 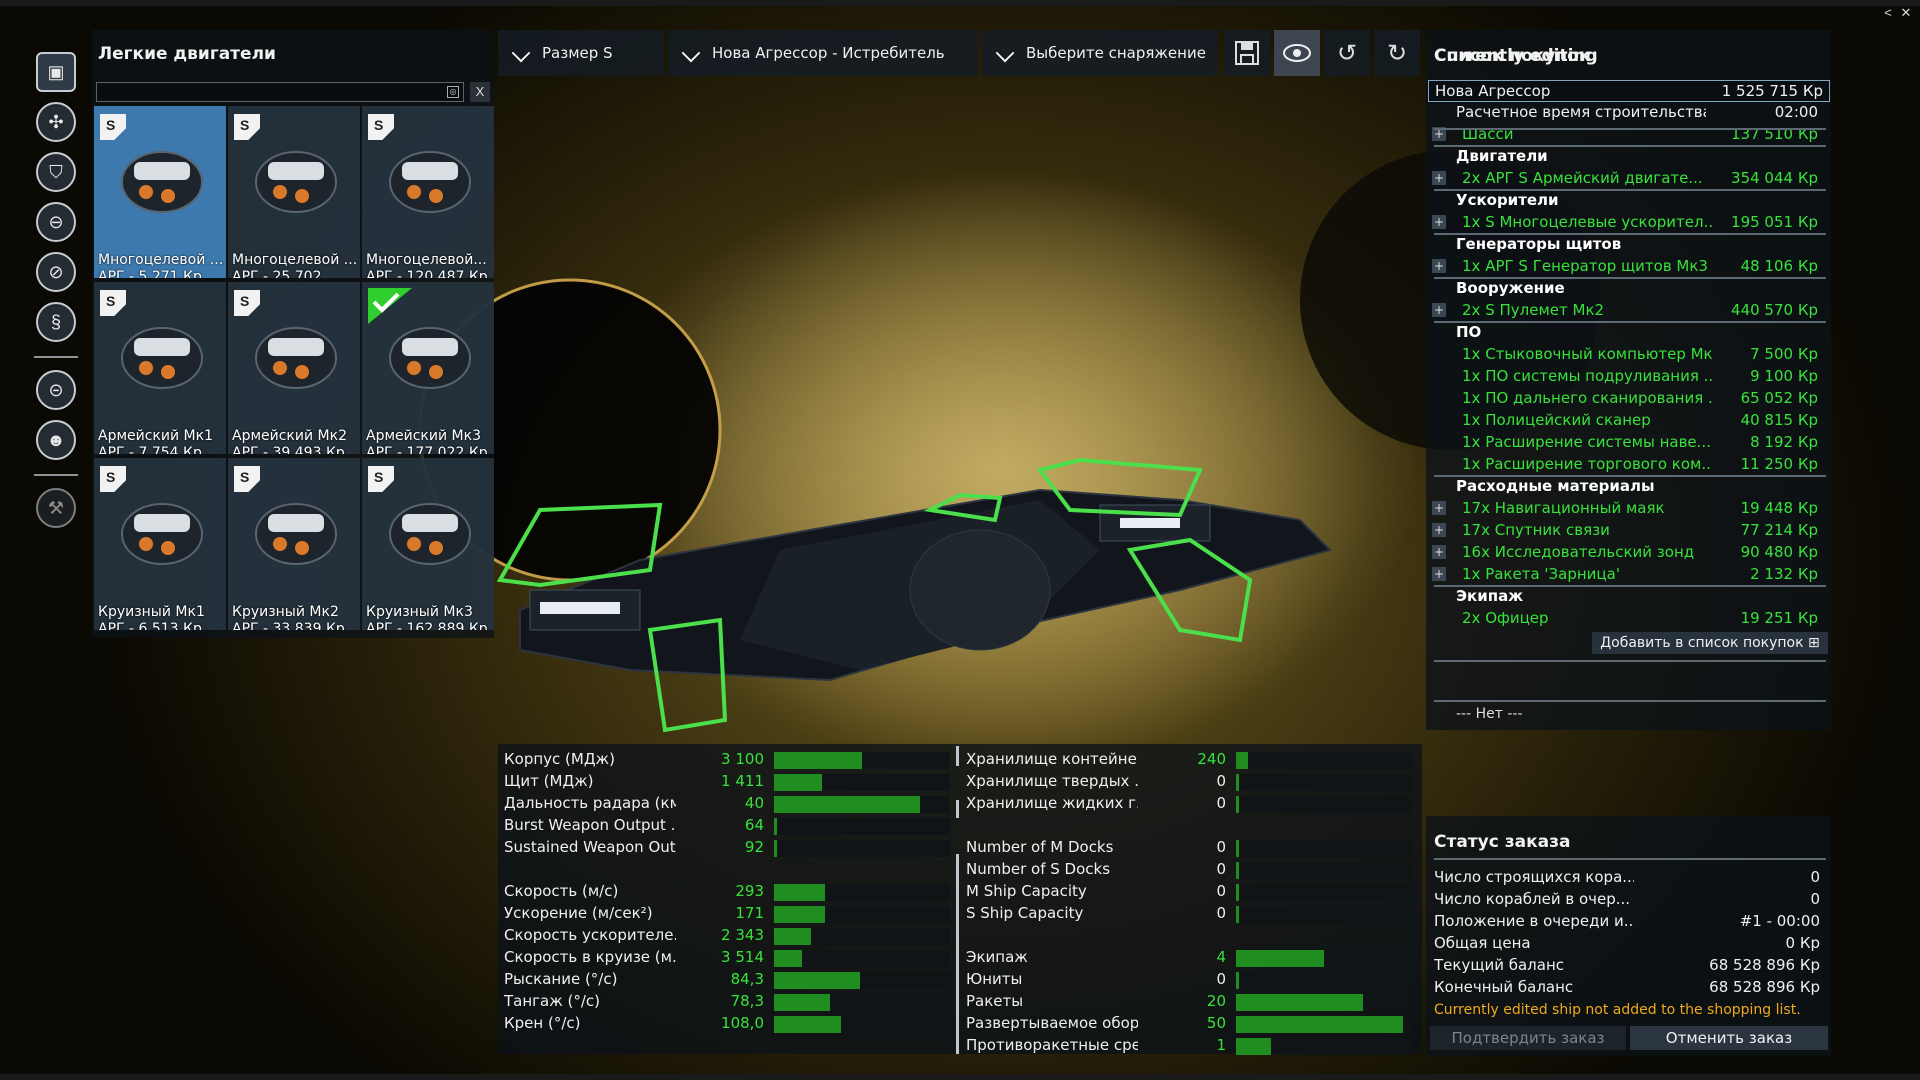 I want to click on stat-value: 20, so click(x=1216, y=1001).